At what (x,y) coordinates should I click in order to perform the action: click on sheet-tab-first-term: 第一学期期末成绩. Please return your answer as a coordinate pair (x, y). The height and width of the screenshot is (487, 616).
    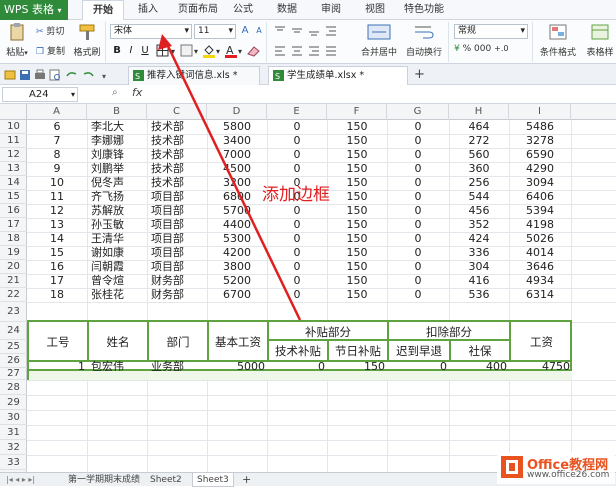
    Looking at the image, I should click on (104, 480).